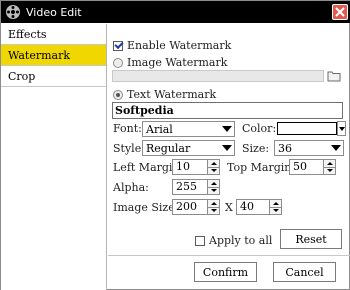  What do you see at coordinates (227, 110) in the screenshot?
I see `watermark-text-input: Softpedia` at bounding box center [227, 110].